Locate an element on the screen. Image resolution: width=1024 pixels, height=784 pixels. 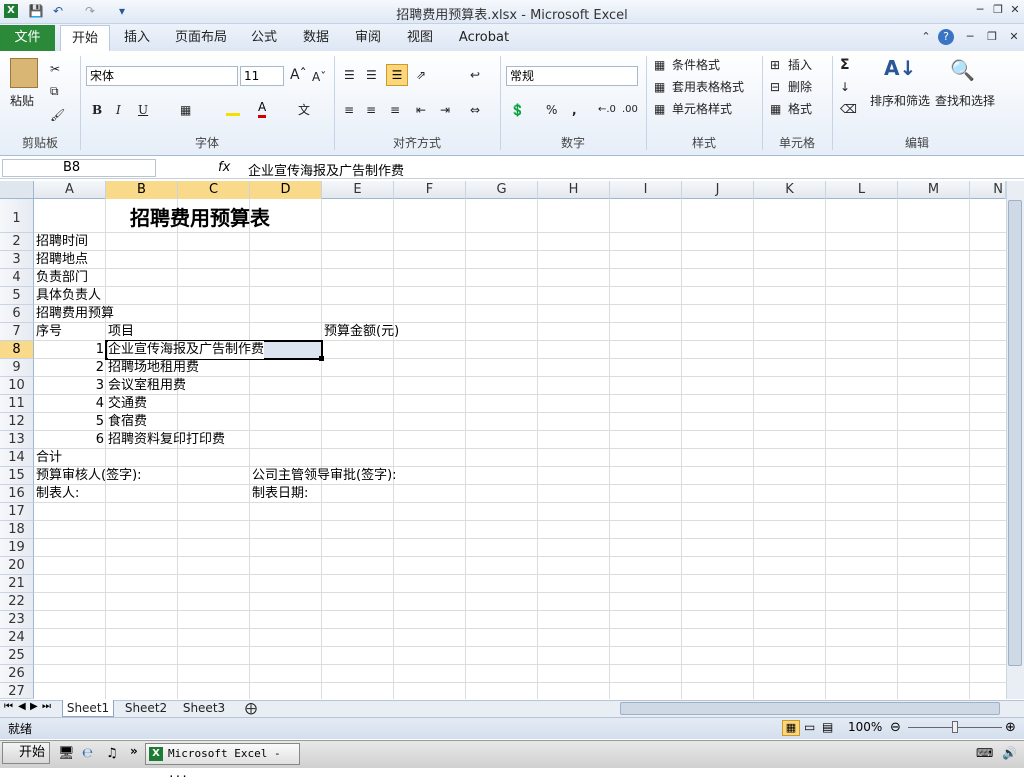
column-header: C is located at coordinates (214, 190).